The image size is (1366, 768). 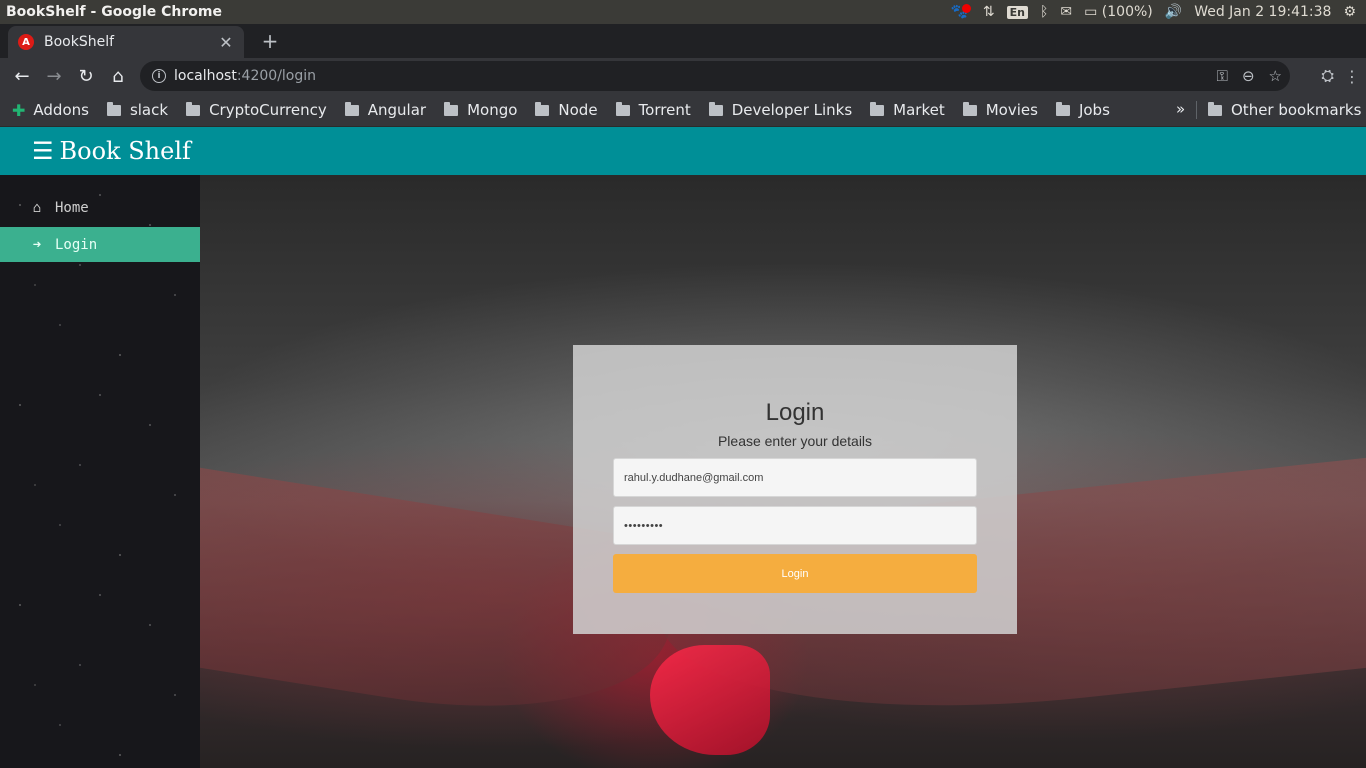 What do you see at coordinates (86, 76) in the screenshot?
I see `reload-button: ↻` at bounding box center [86, 76].